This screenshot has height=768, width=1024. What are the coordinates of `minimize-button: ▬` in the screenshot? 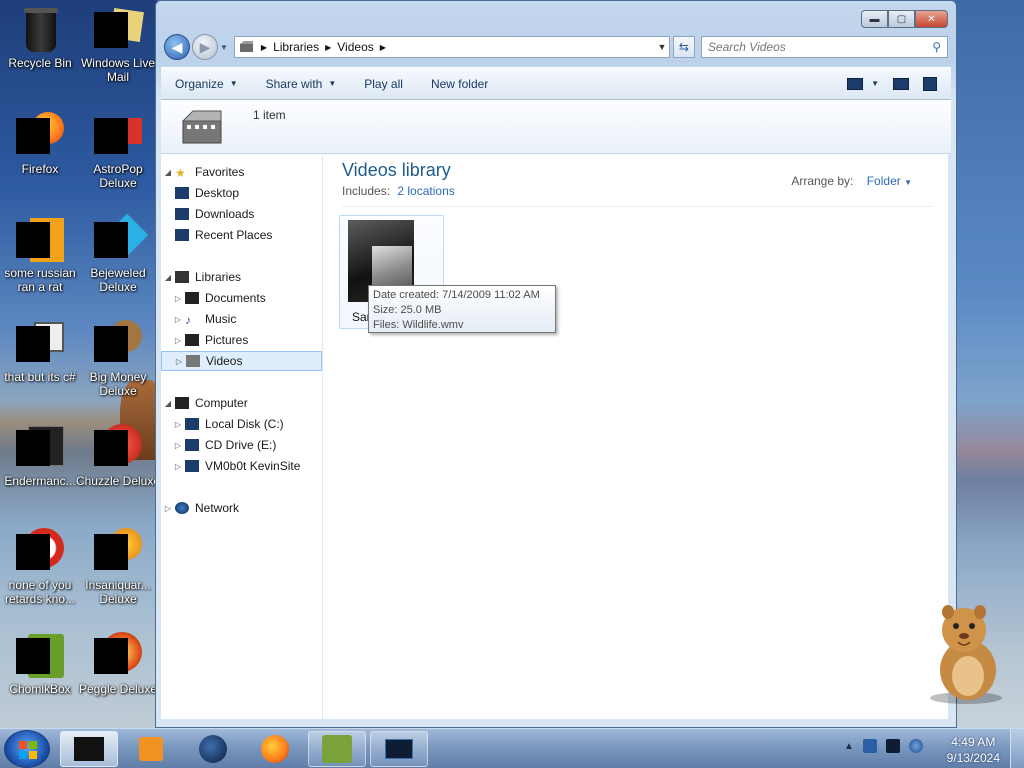 It's located at (874, 19).